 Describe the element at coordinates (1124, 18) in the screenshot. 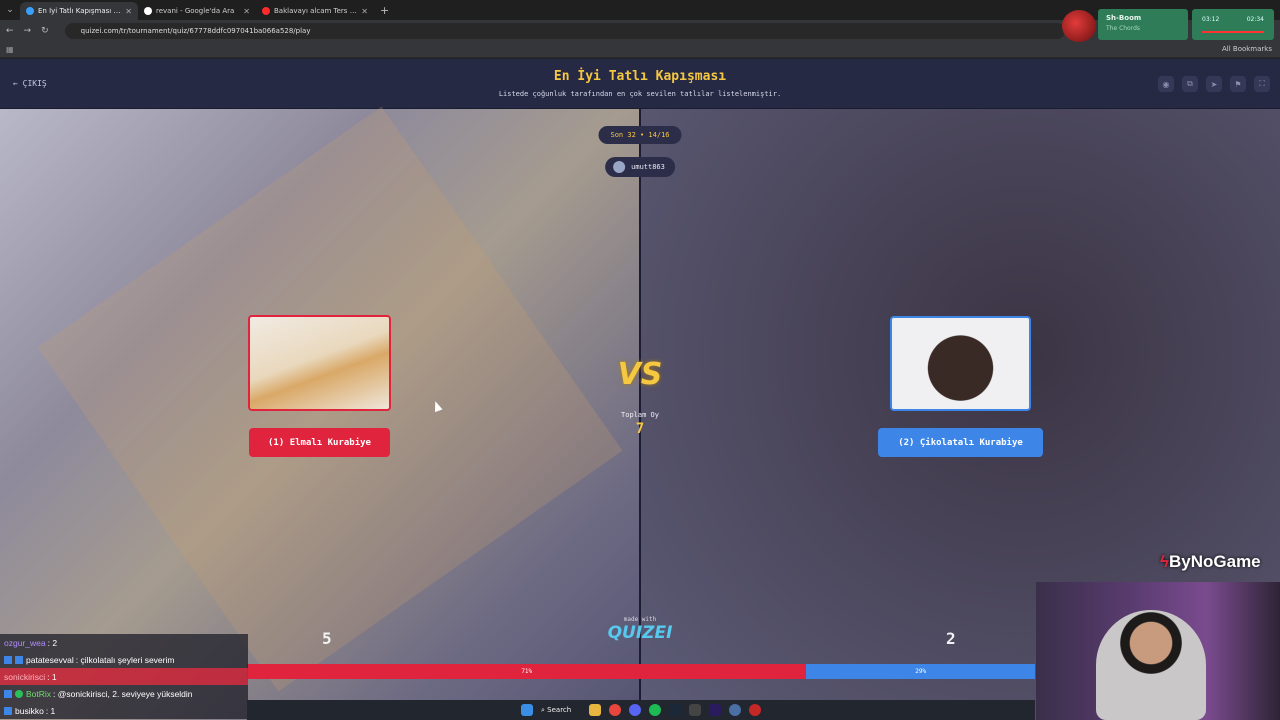

I see `track-title: Sh-Boom` at that location.